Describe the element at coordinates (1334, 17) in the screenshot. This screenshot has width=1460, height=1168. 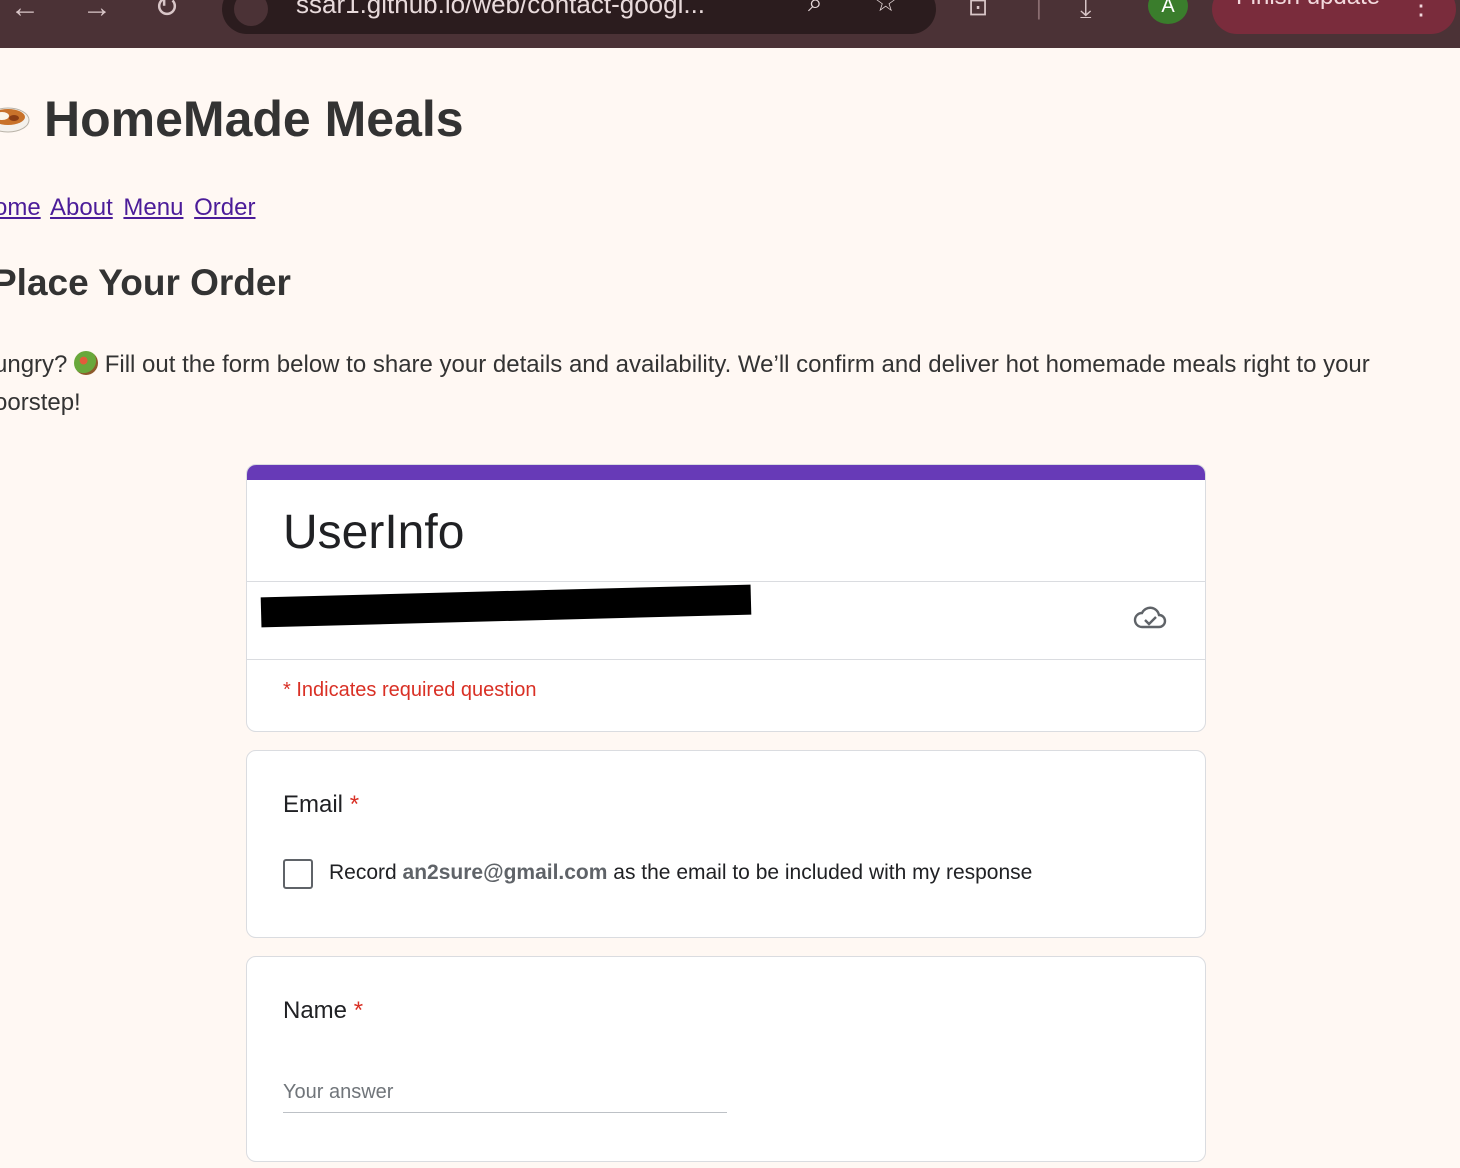
I see `finish-update-button: Finish update ⋮` at that location.